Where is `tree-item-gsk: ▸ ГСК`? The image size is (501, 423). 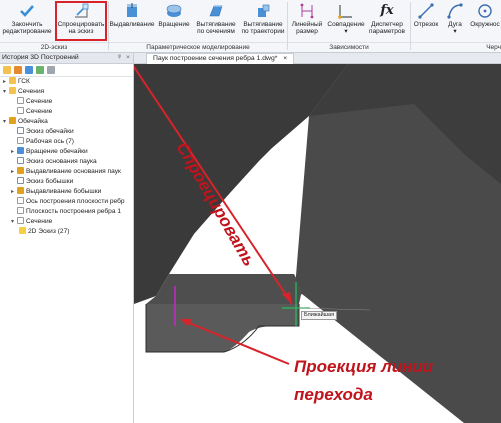 tree-item-gsk: ▸ ГСК is located at coordinates (16, 81).